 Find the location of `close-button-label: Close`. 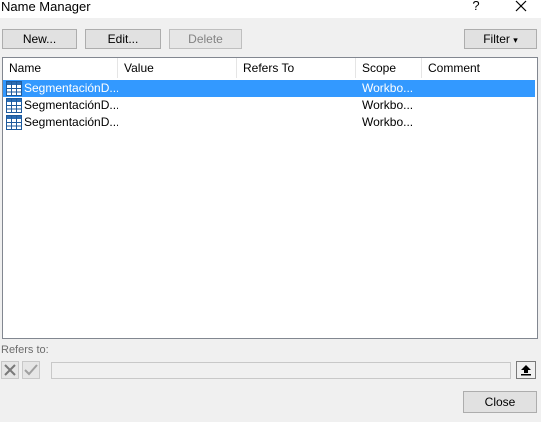

close-button-label: Close is located at coordinates (500, 402).